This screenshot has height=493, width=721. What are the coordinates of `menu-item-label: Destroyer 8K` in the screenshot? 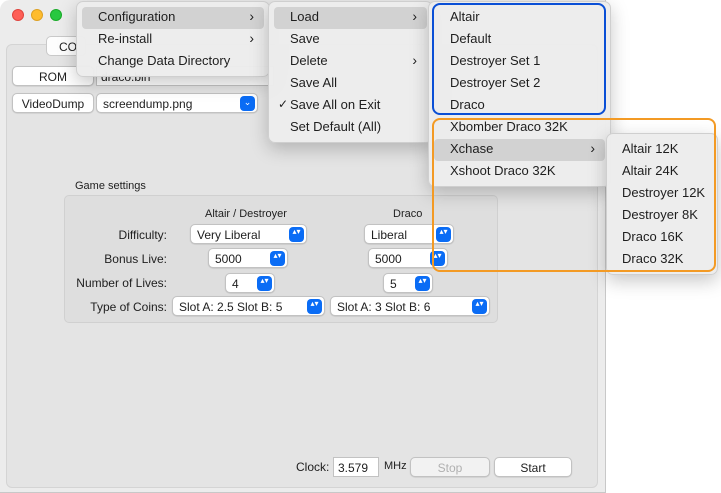 It's located at (660, 214).